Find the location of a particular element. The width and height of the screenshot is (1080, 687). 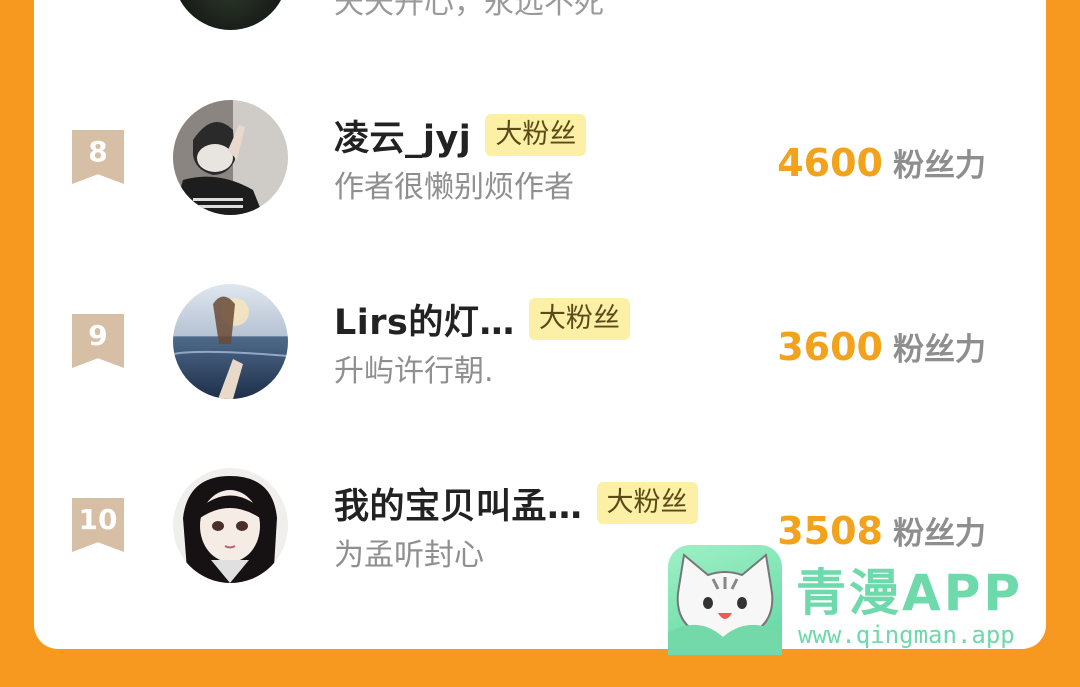

watermark-url: www.qingman.app is located at coordinates (906, 635).